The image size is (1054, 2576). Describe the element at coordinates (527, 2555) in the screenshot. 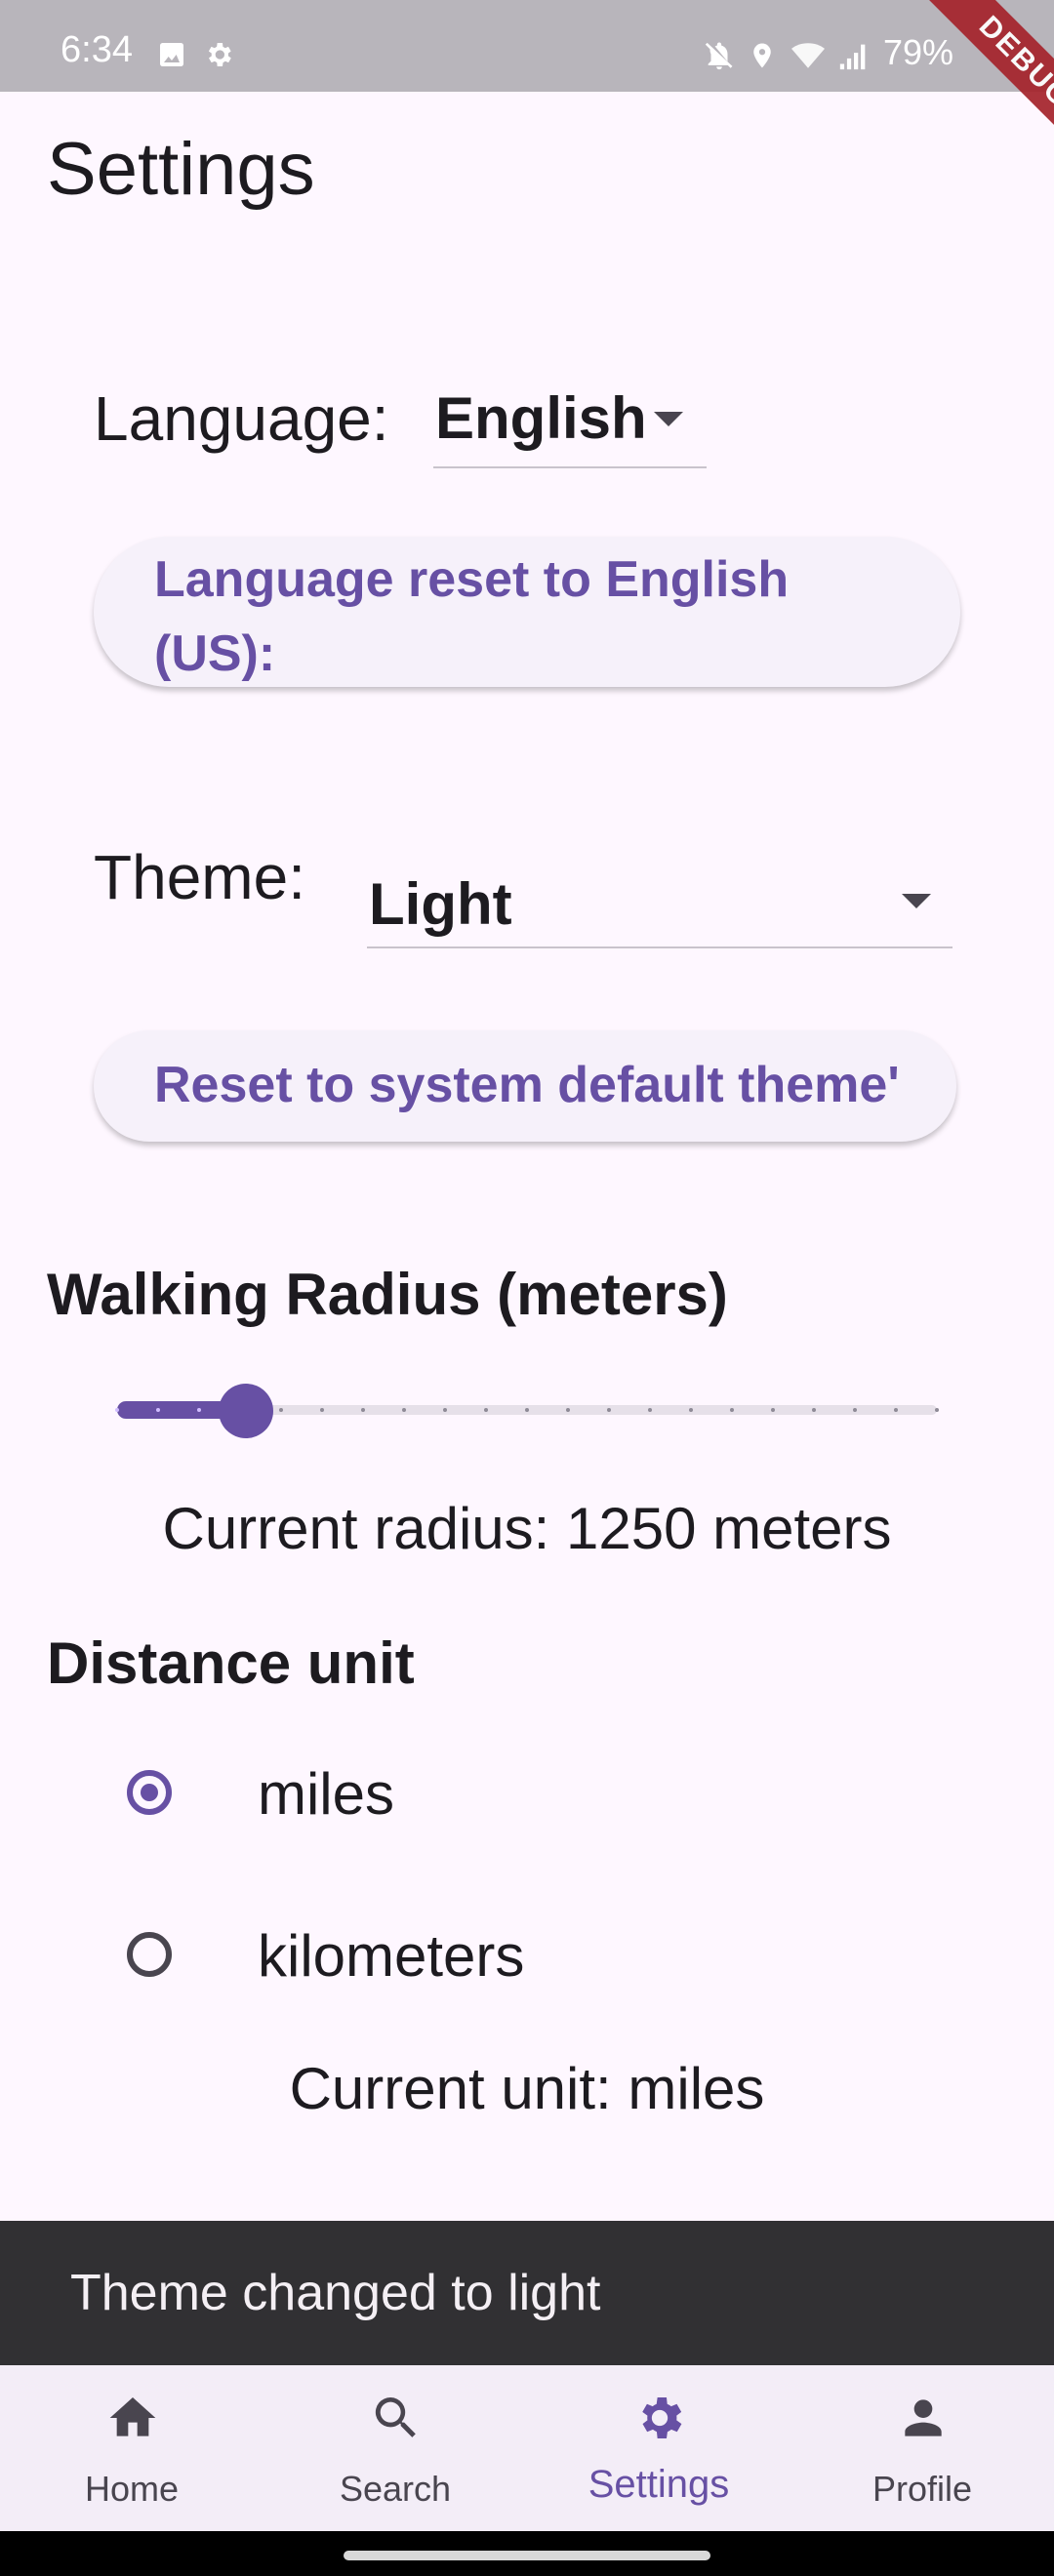

I see `home-gesture-handle` at that location.